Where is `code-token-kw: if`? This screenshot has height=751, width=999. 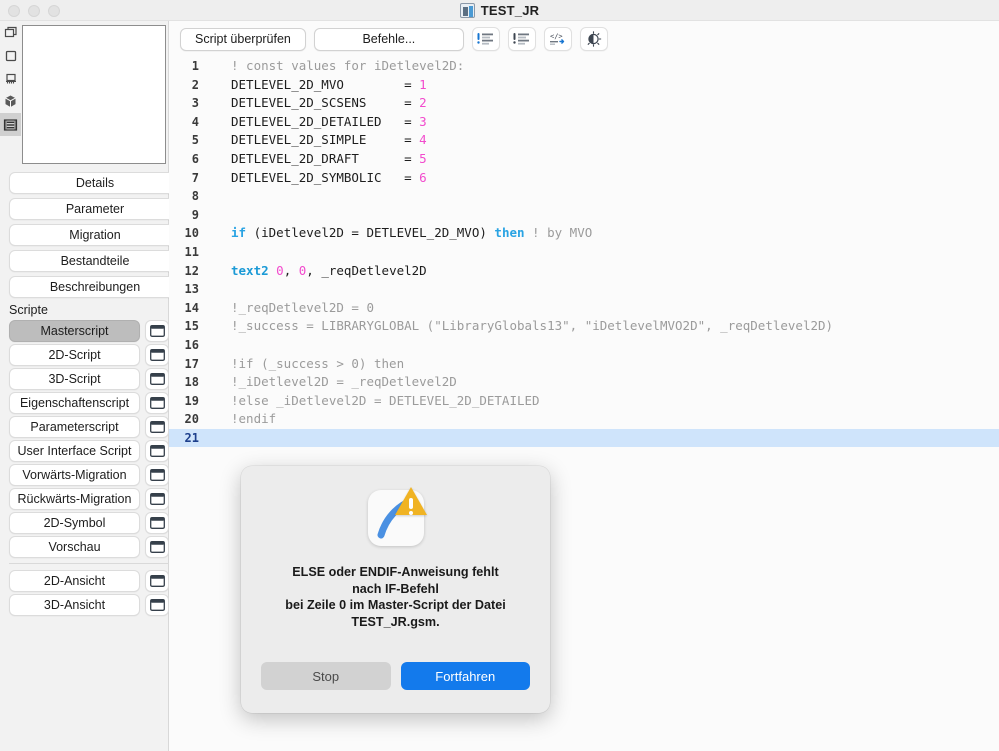 code-token-kw: if is located at coordinates (239, 233).